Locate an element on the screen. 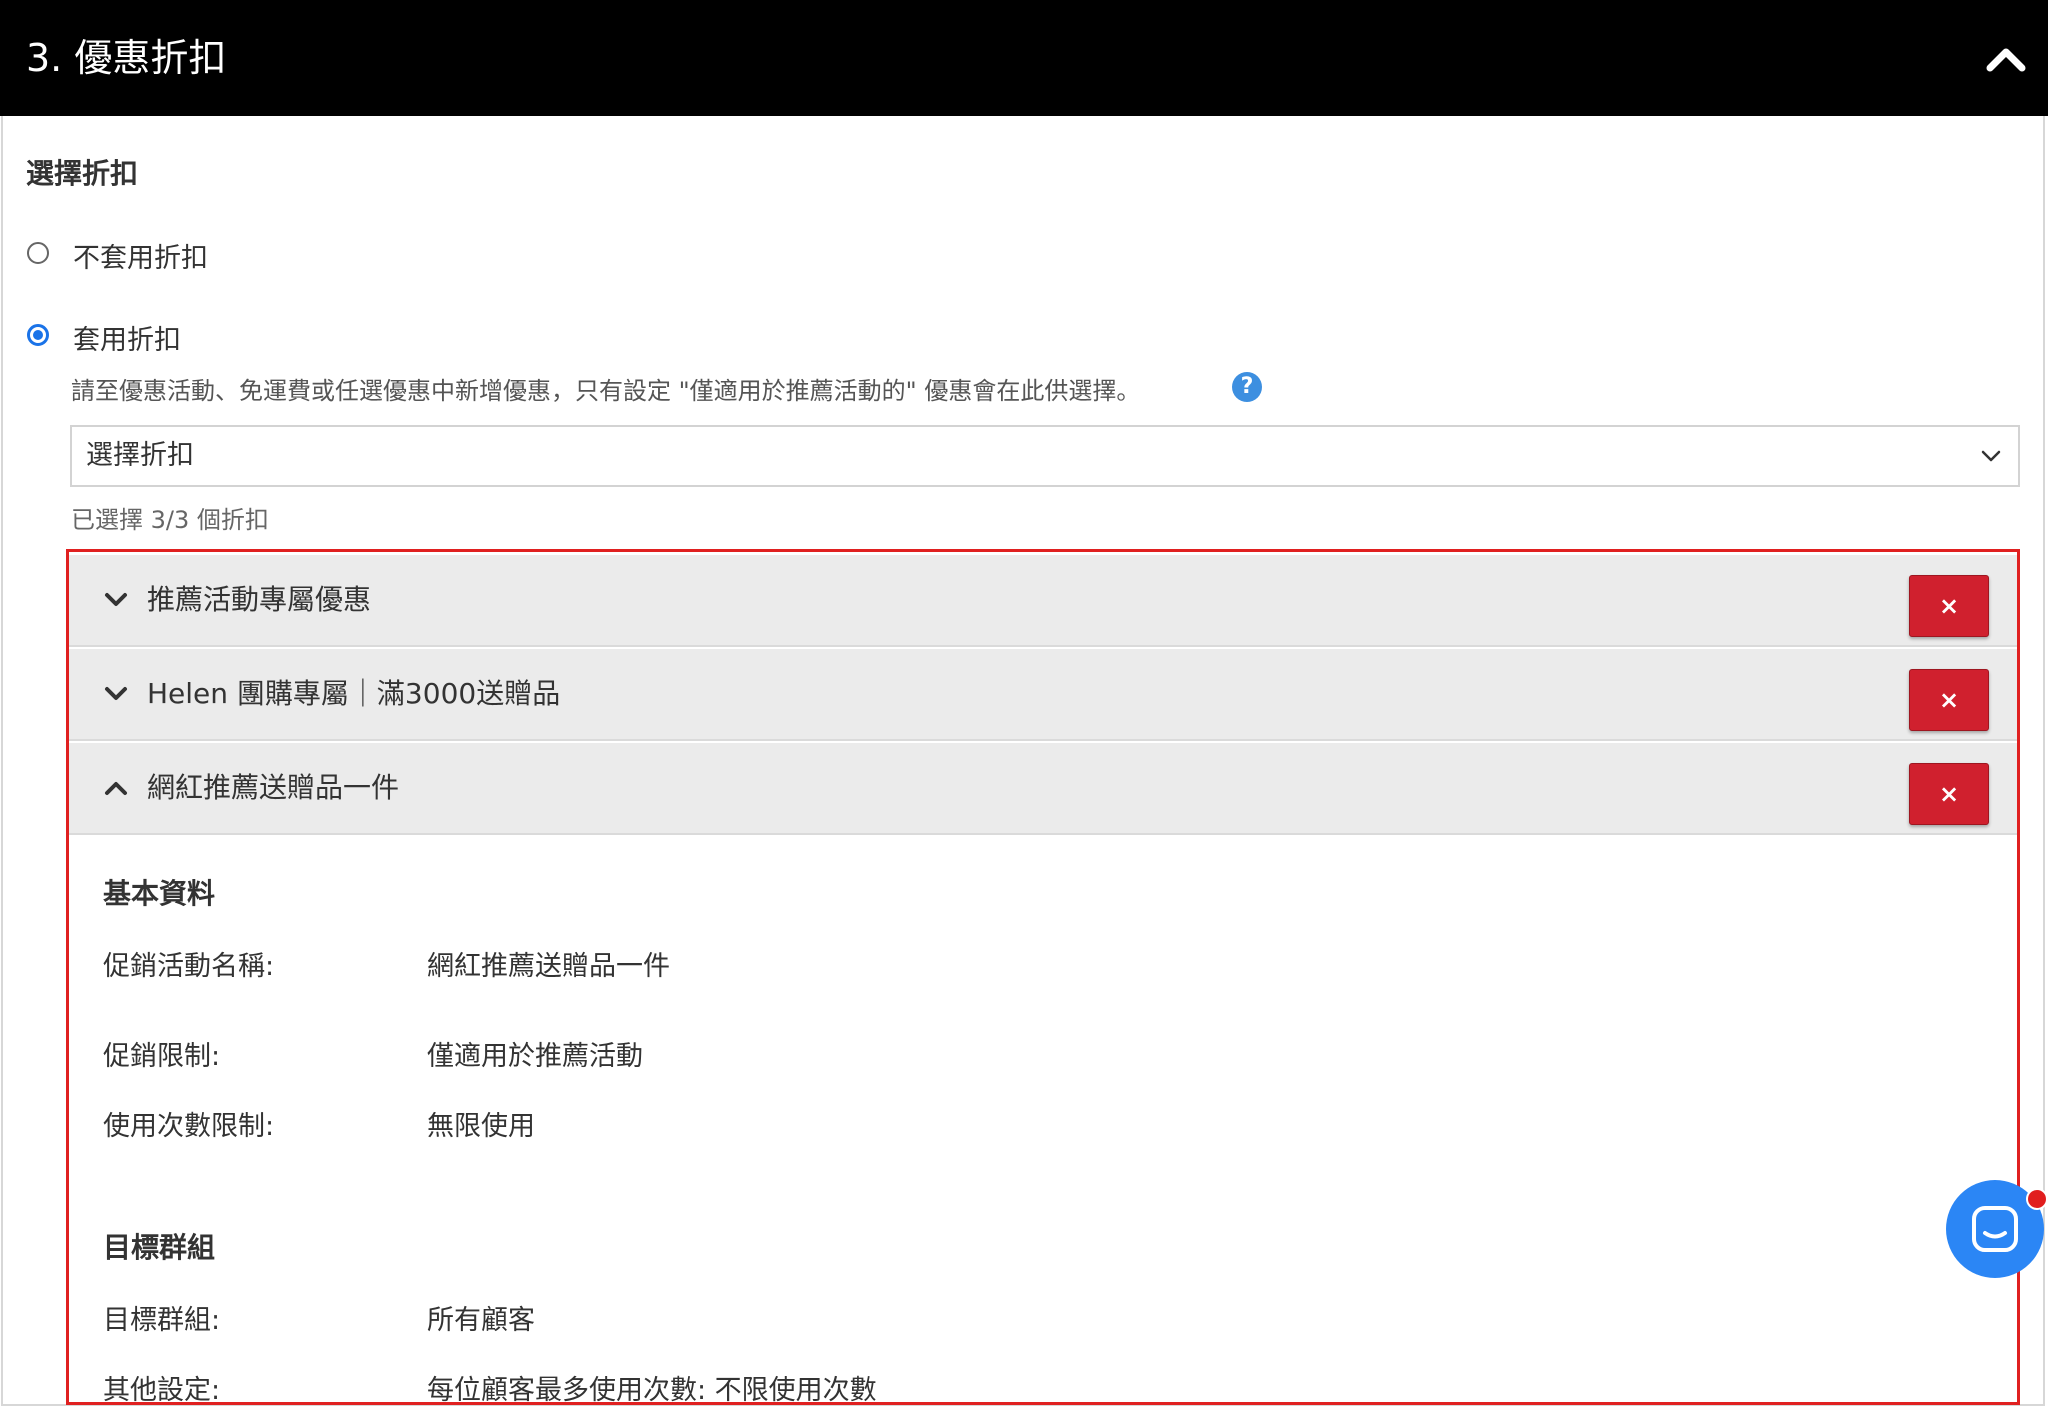 The height and width of the screenshot is (1408, 2048). select-discount-heading: 選擇折扣 is located at coordinates (82, 173).